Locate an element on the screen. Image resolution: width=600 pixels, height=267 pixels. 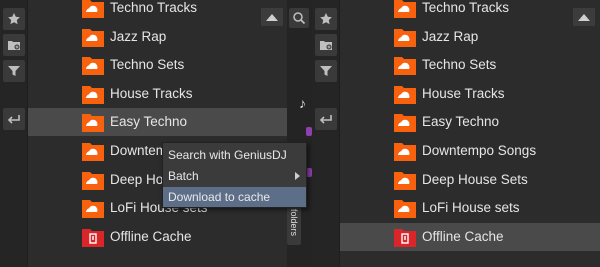
folder-item: Downtempo Songs is located at coordinates (470, 151).